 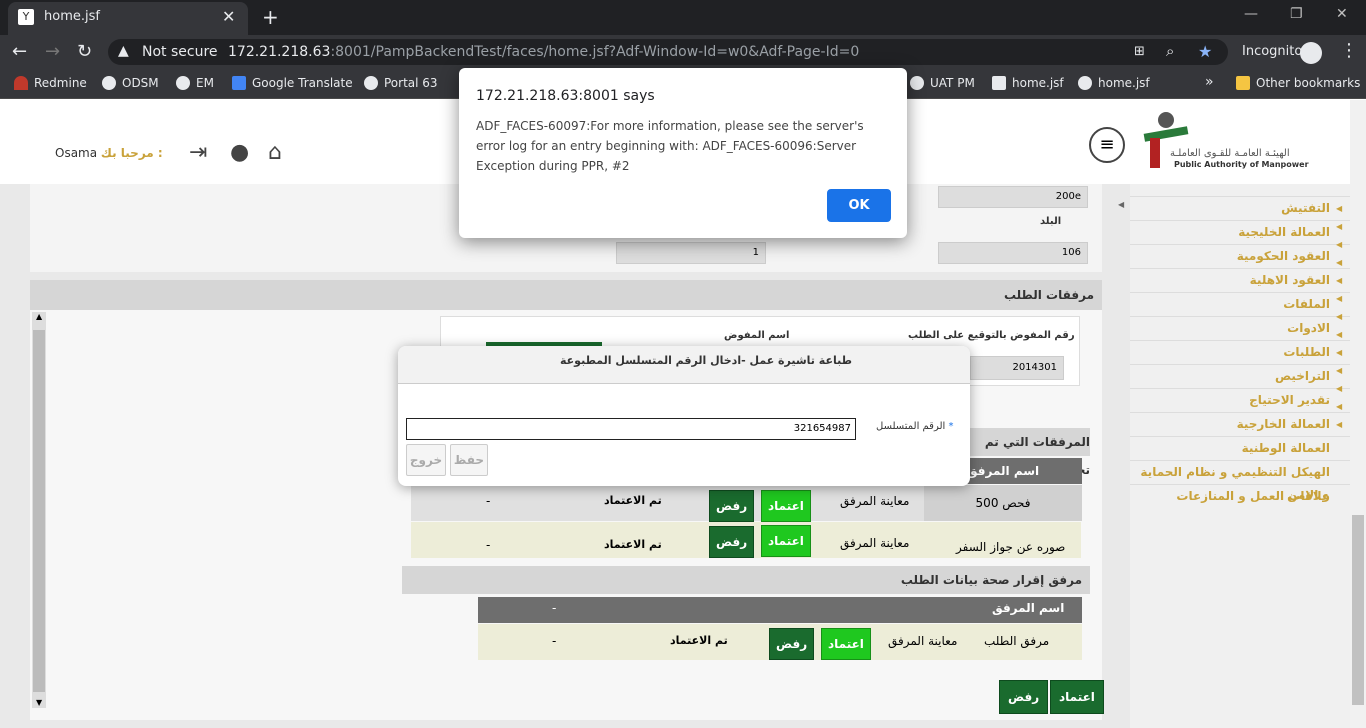 What do you see at coordinates (1024, 697) in the screenshot?
I see `reject-all-button: رفض` at bounding box center [1024, 697].